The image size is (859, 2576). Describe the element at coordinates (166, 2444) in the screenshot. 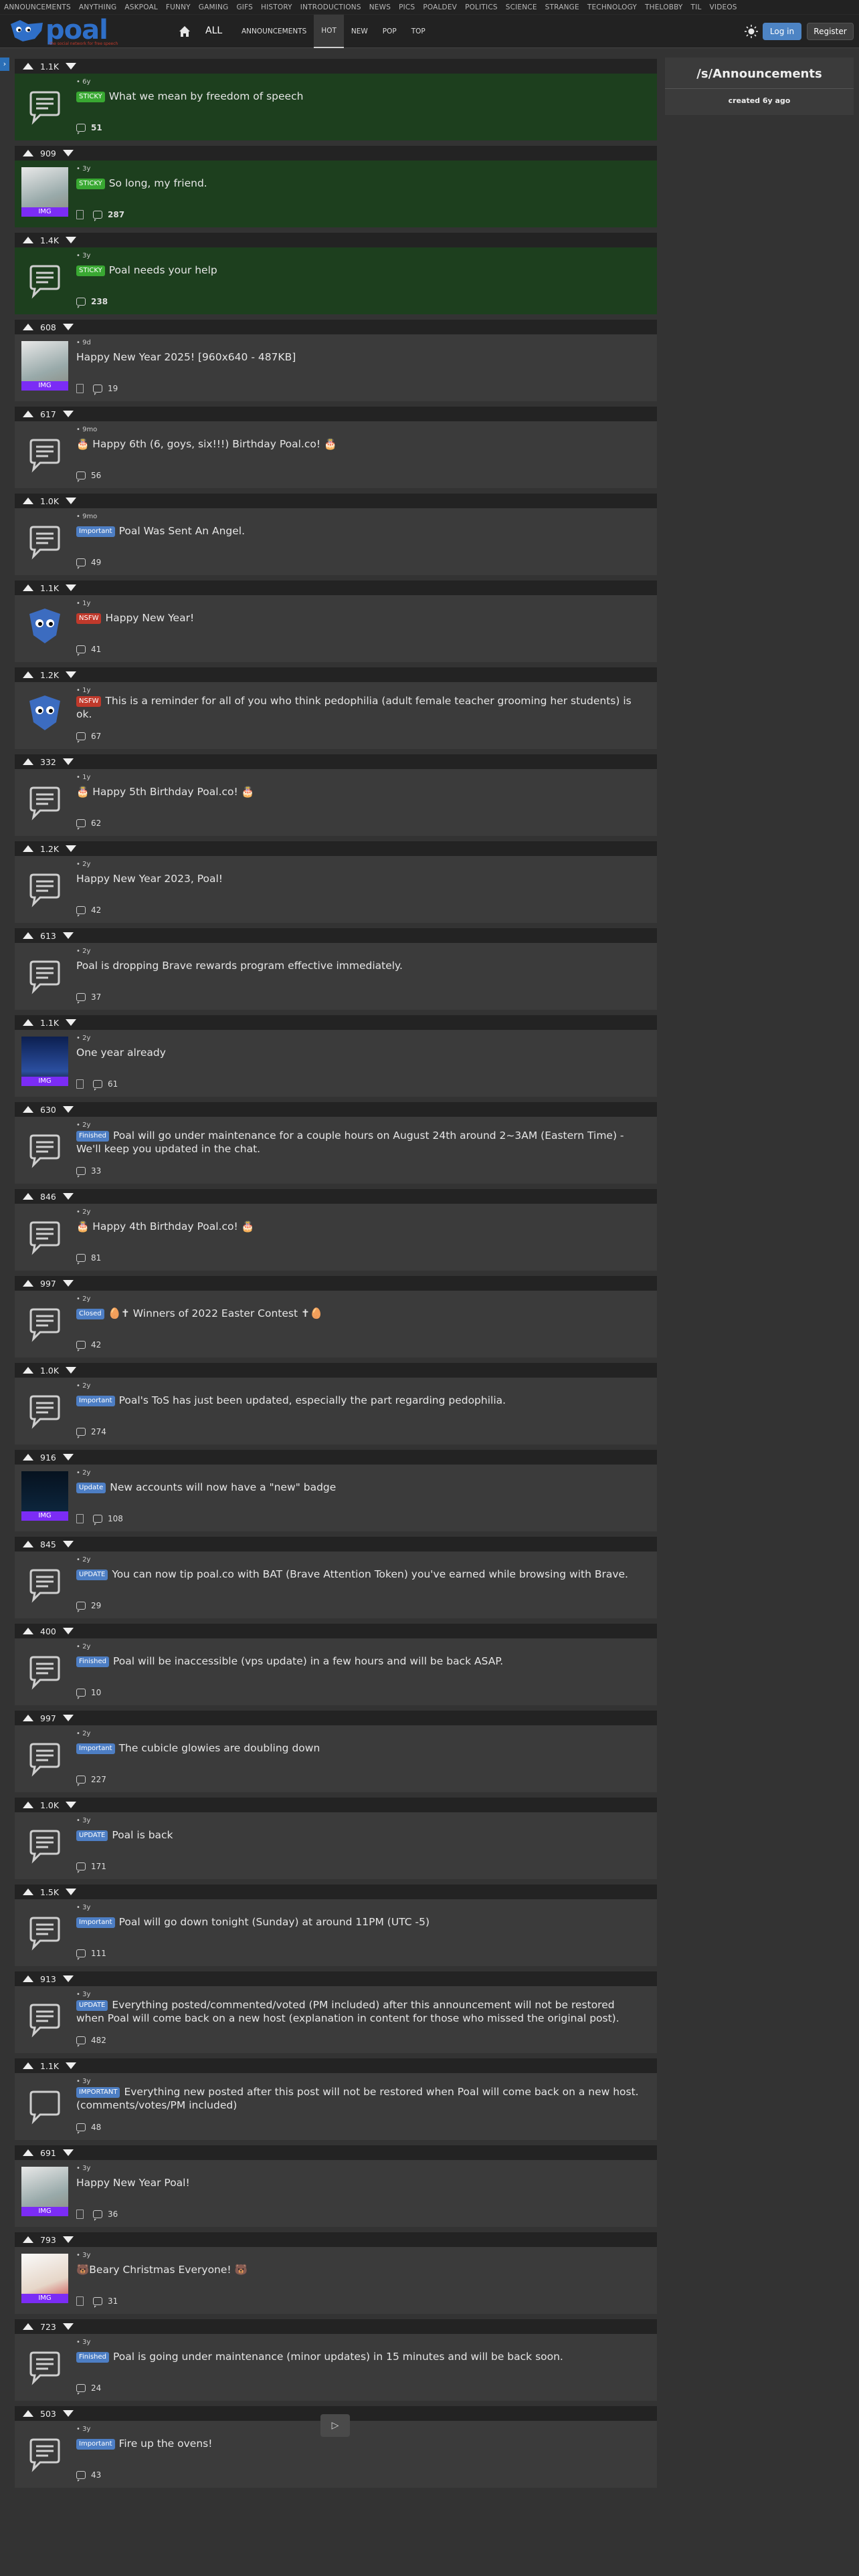

I see `post-title-link: Fire up the ovens!` at that location.